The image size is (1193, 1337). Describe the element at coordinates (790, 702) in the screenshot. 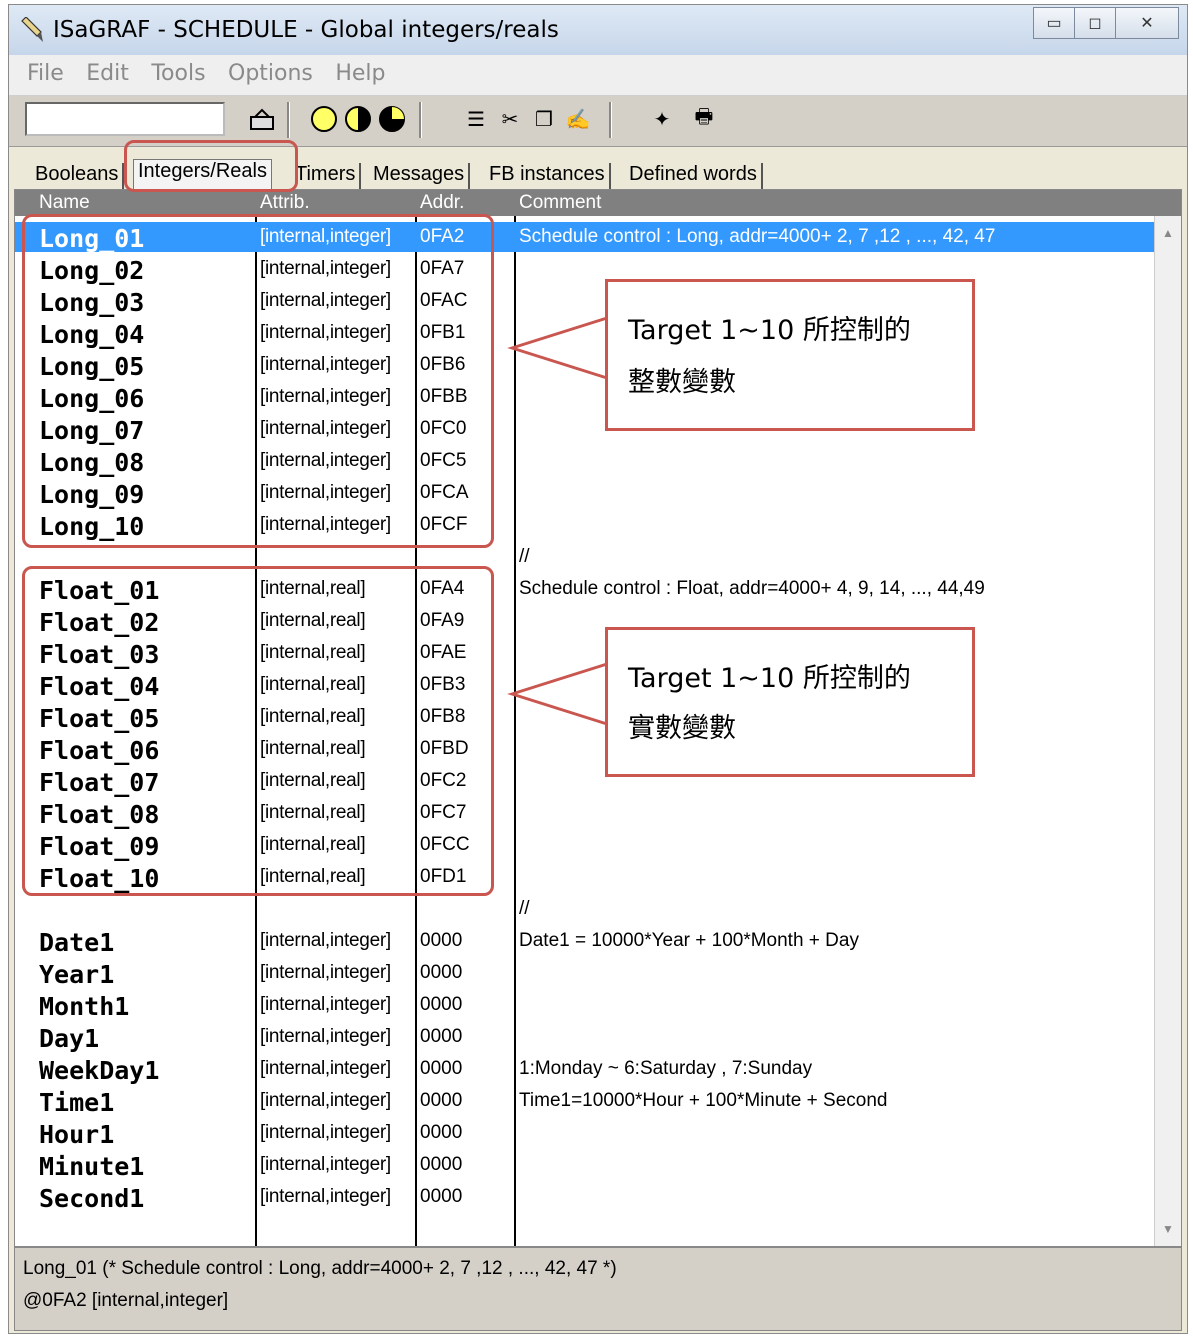

I see `reals-callout: Target 1~10 所控制的 實數變數` at that location.